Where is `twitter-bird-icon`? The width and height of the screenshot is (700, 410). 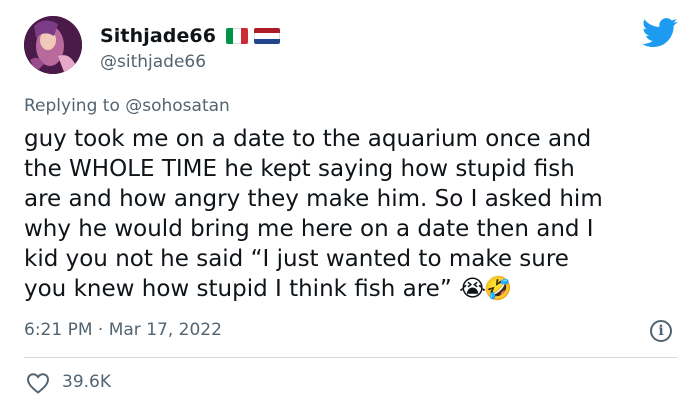 twitter-bird-icon is located at coordinates (660, 33).